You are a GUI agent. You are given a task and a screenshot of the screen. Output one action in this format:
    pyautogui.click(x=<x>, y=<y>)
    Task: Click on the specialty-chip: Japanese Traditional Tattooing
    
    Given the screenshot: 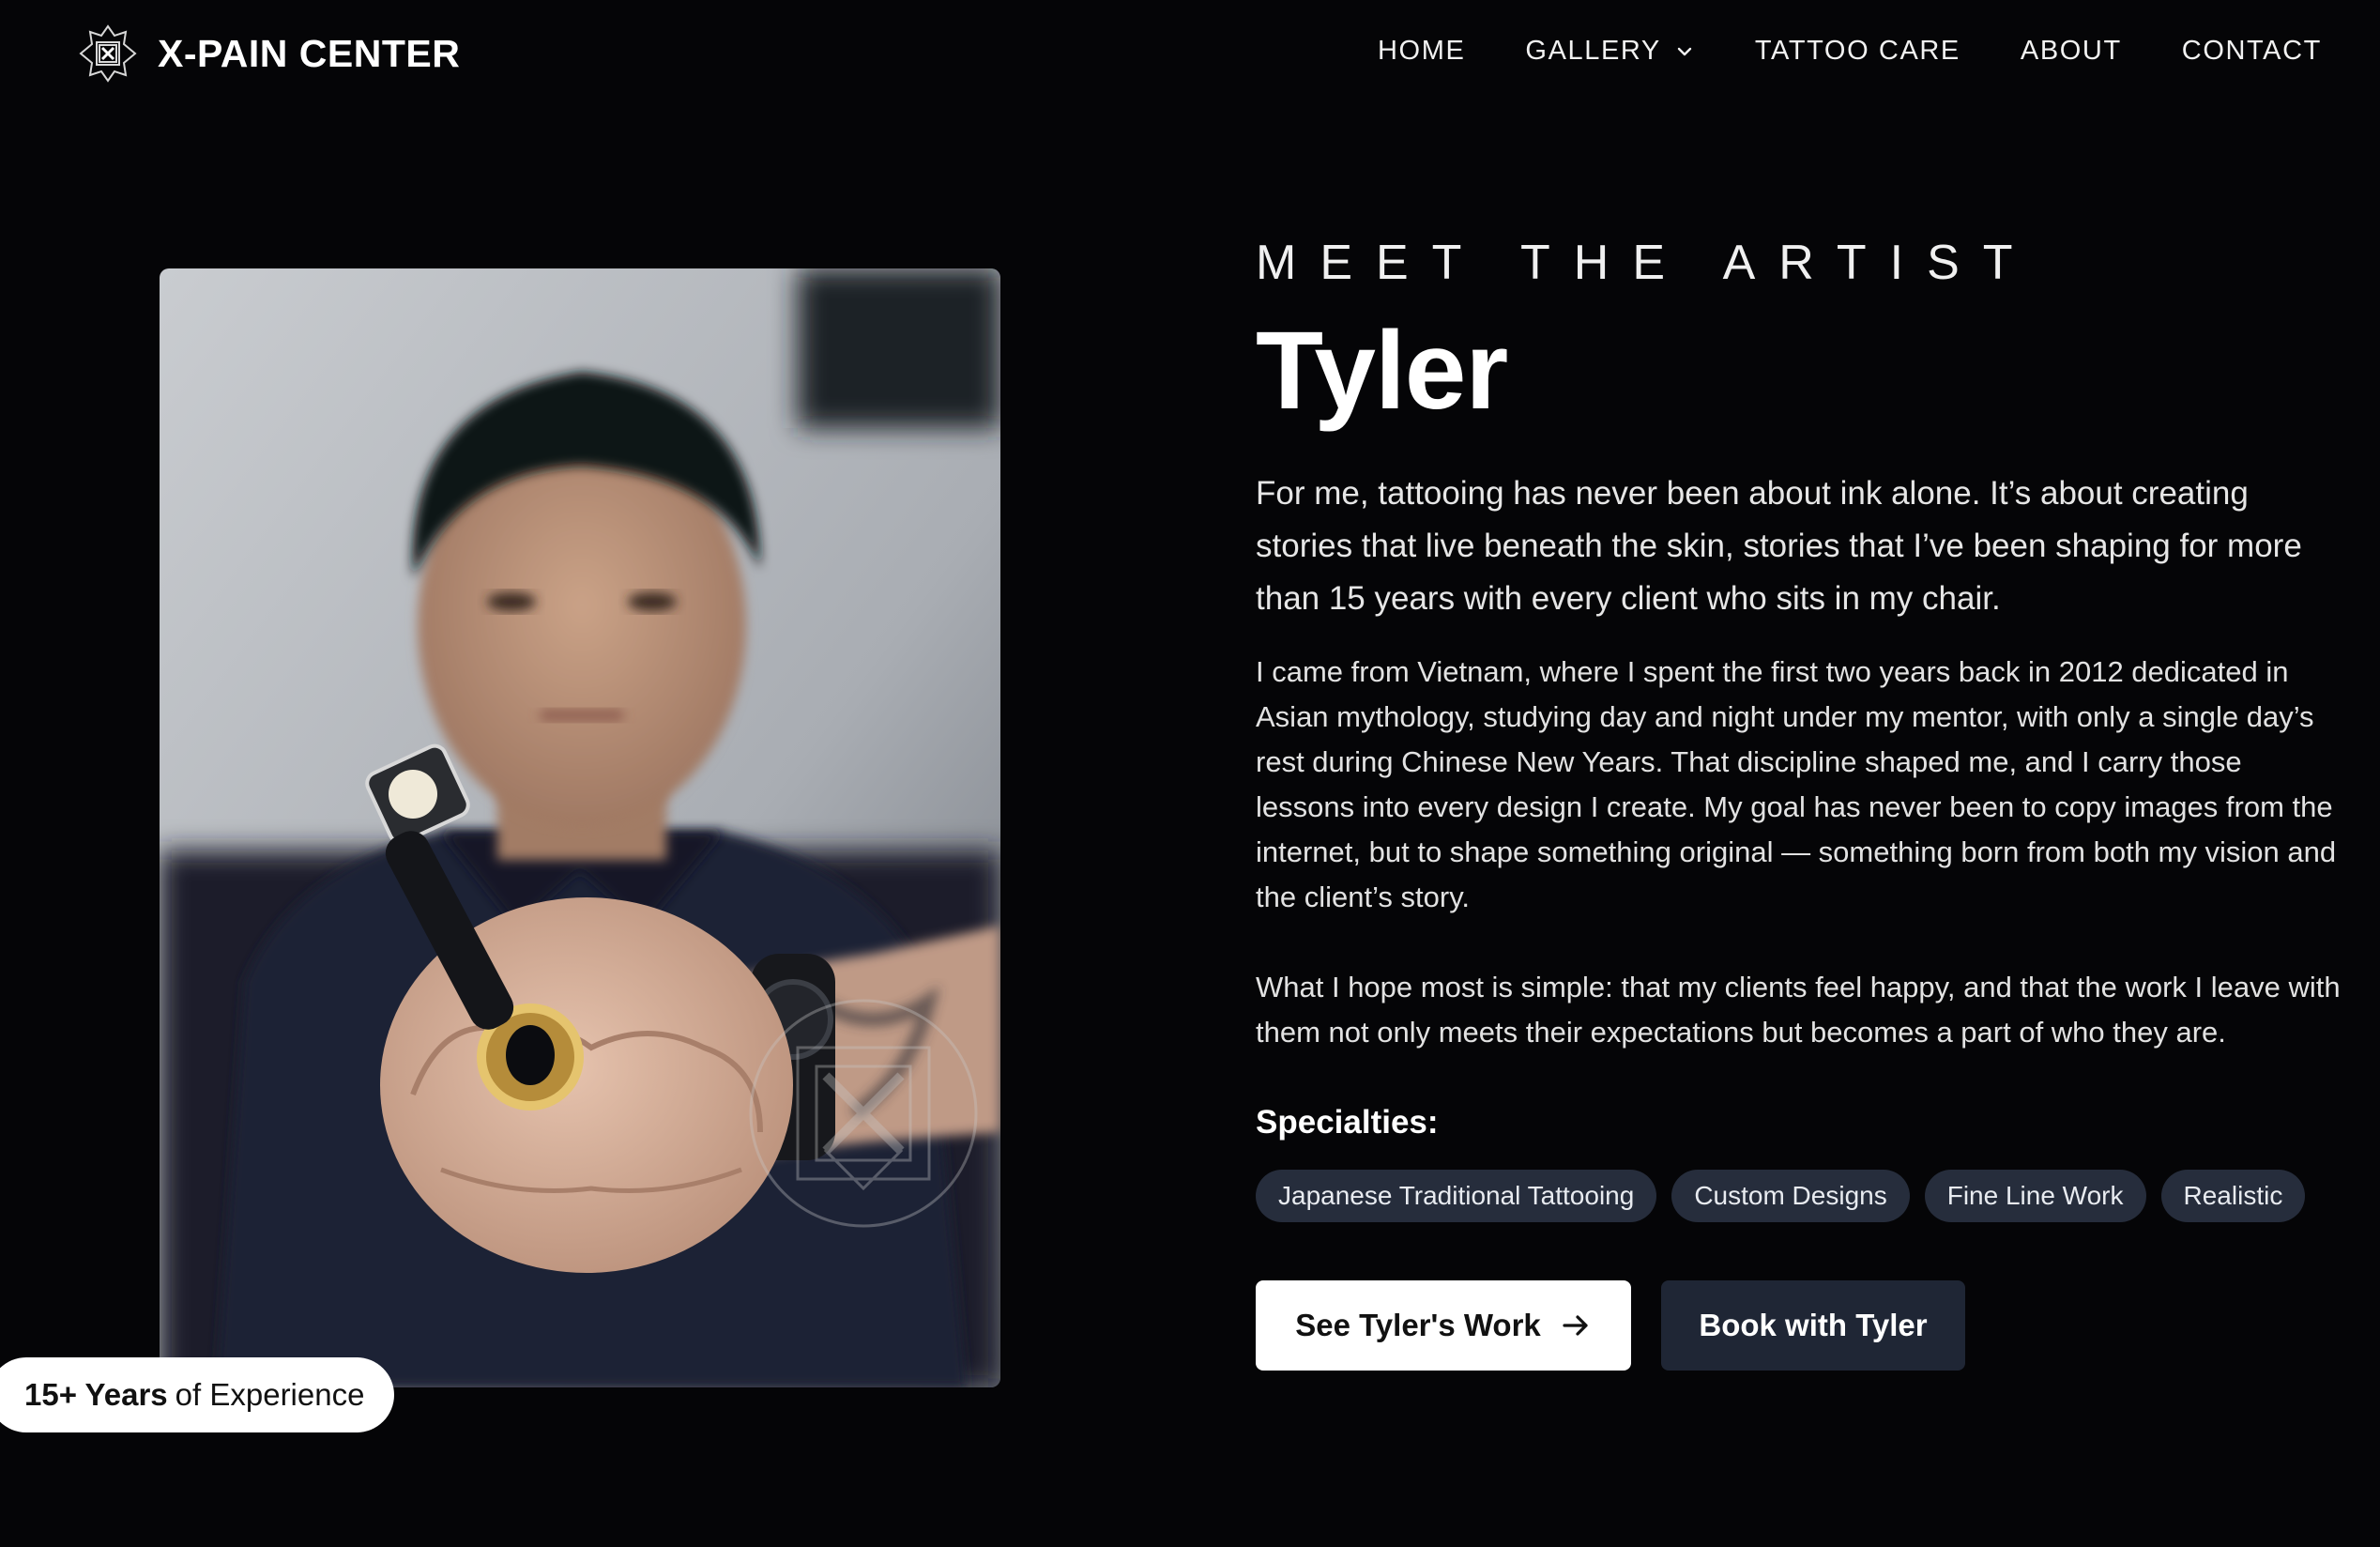 What is the action you would take?
    pyautogui.click(x=1456, y=1196)
    